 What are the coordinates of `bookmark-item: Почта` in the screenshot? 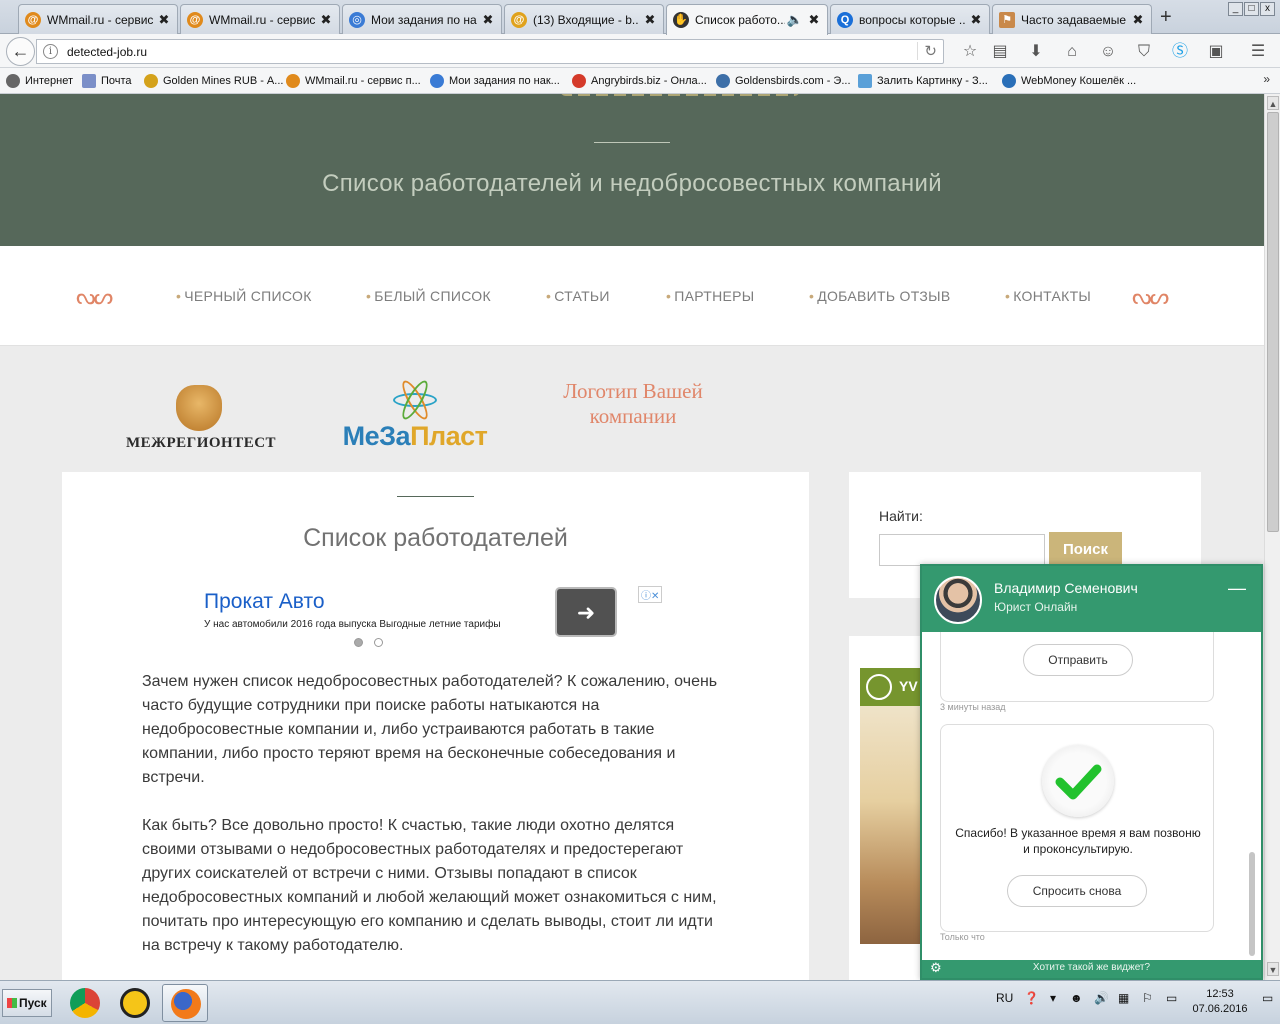 It's located at (107, 81).